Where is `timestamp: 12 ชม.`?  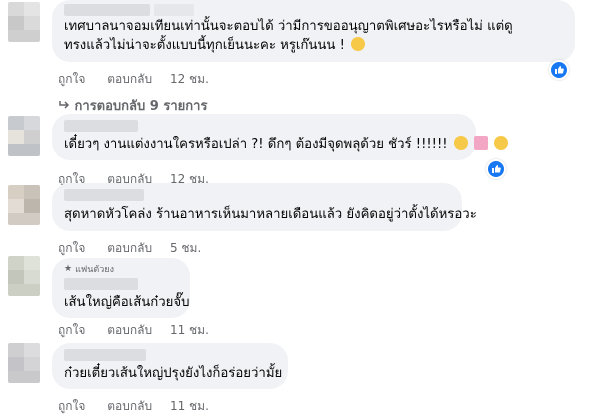 timestamp: 12 ชม. is located at coordinates (189, 79).